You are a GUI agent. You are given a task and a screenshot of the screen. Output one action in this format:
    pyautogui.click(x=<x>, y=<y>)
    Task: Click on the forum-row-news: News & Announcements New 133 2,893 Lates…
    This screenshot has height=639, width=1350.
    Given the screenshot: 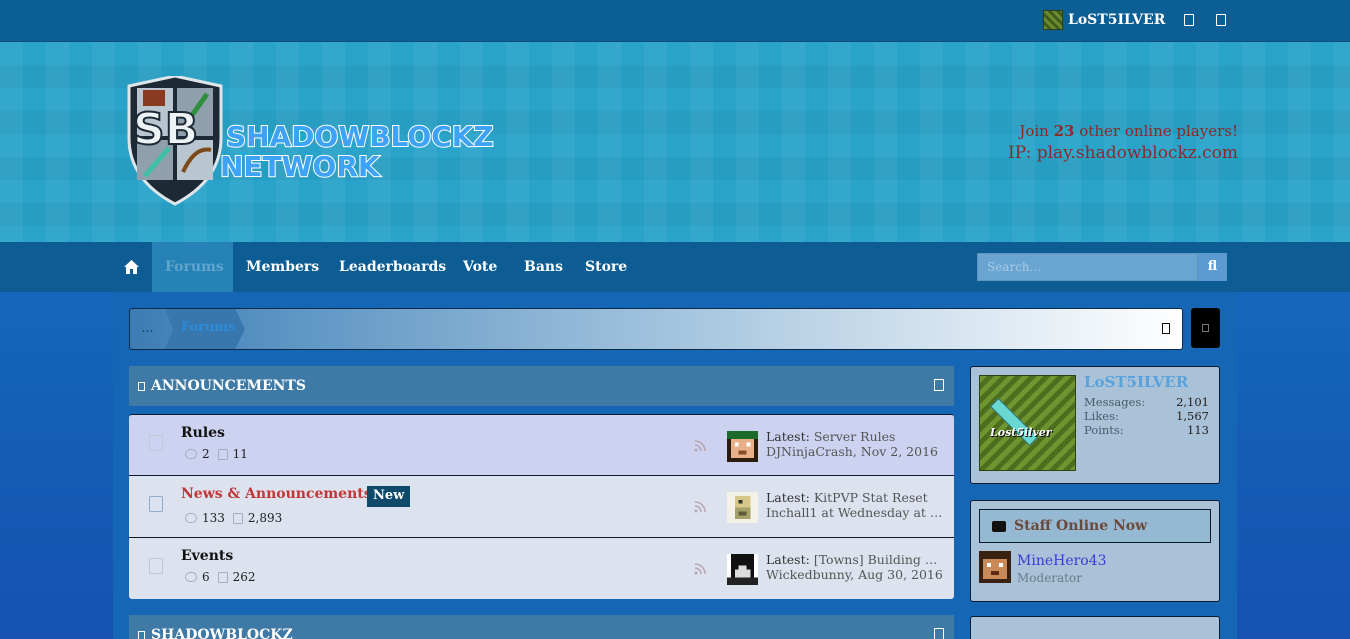 What is the action you would take?
    pyautogui.click(x=541, y=507)
    